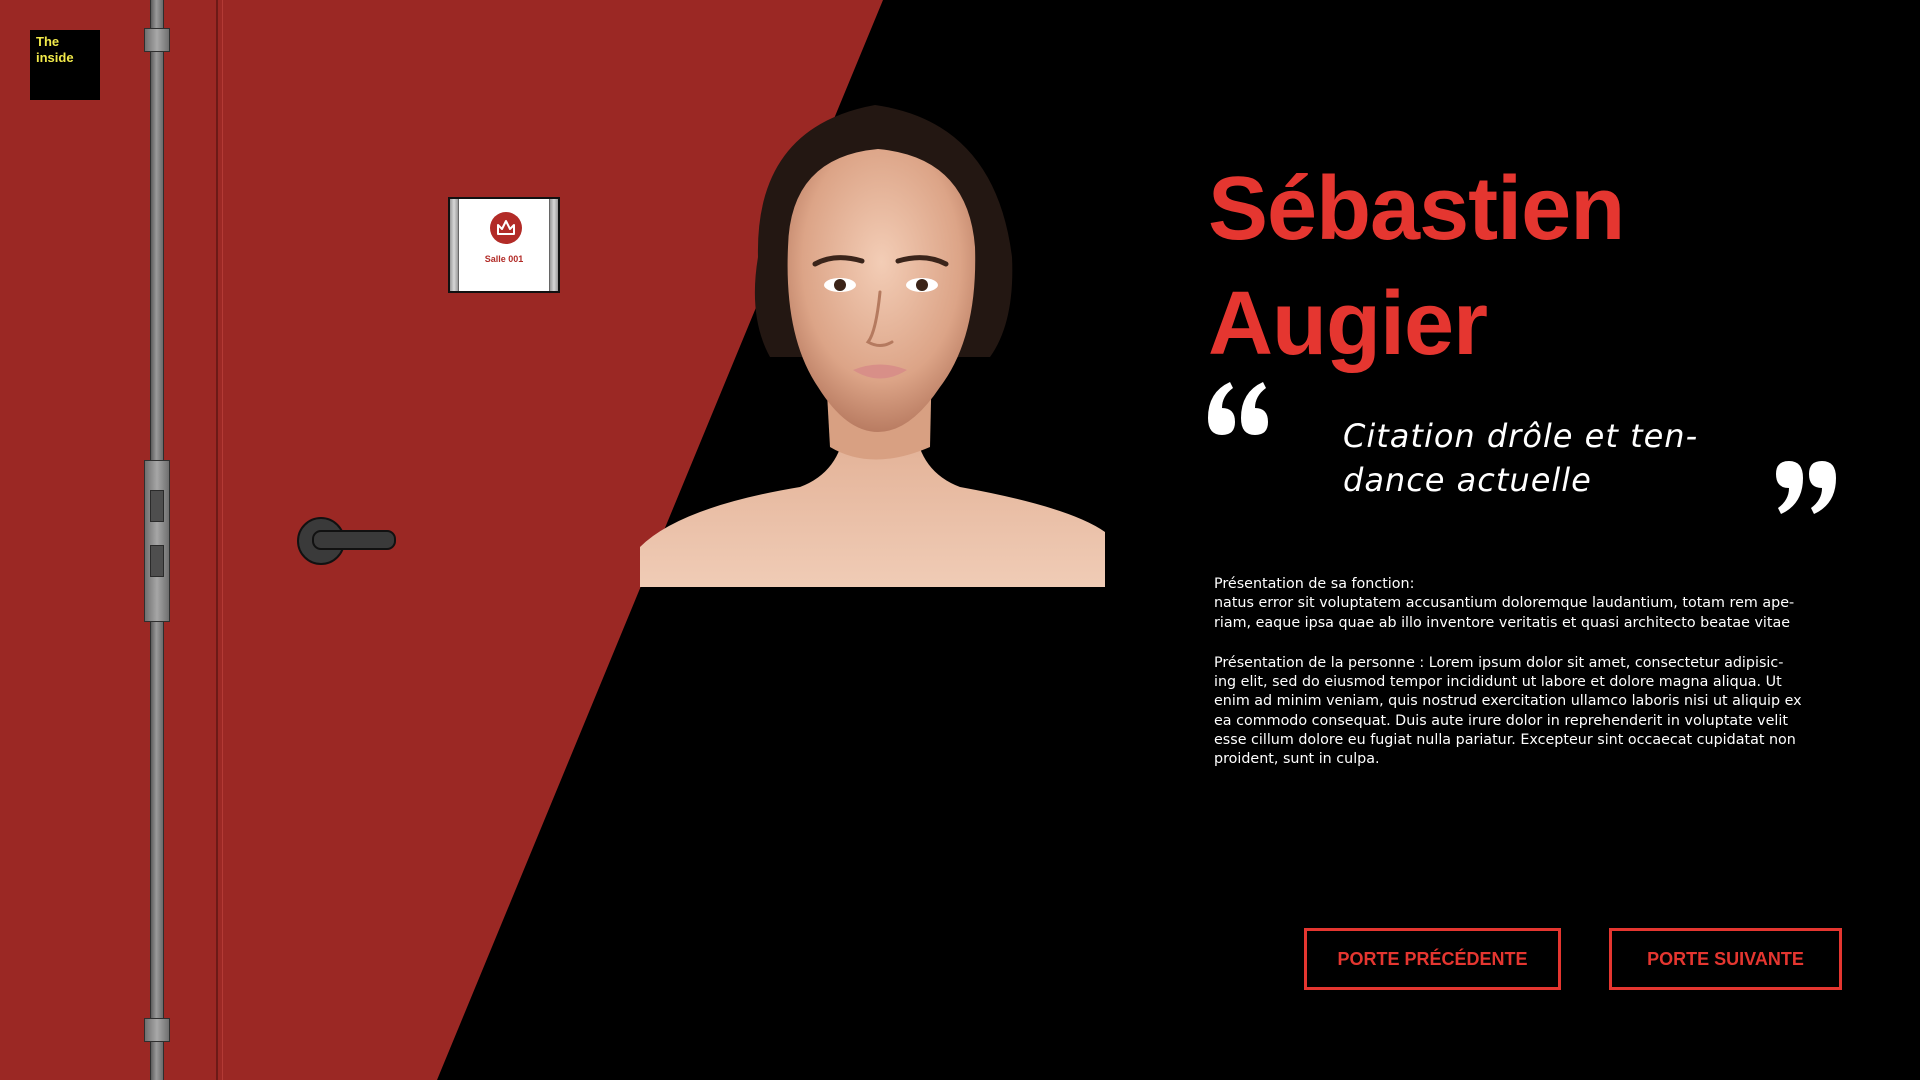 The width and height of the screenshot is (1920, 1080). What do you see at coordinates (222, 540) in the screenshot?
I see `door-frame-highlight` at bounding box center [222, 540].